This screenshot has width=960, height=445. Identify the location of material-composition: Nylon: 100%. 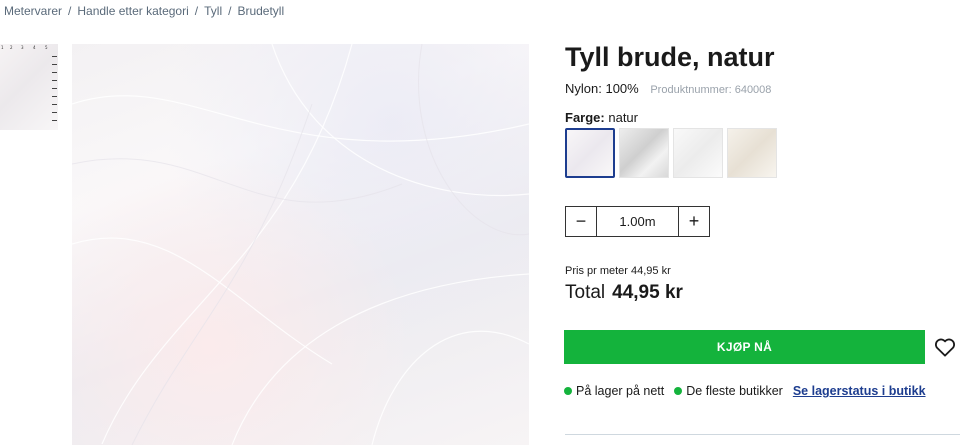
(602, 88).